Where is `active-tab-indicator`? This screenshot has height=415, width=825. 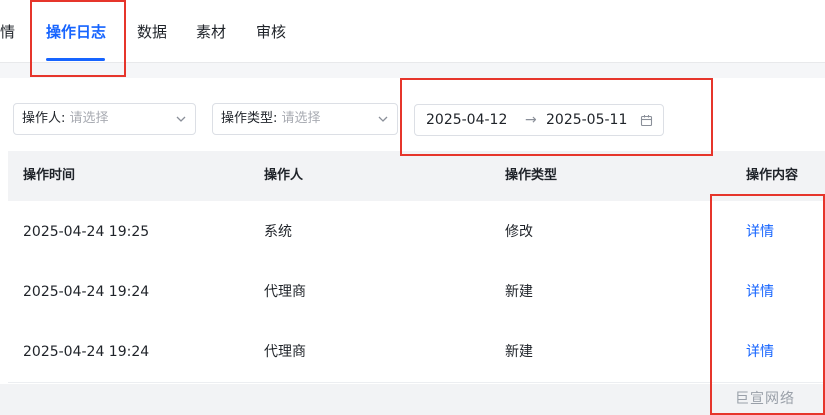
active-tab-indicator is located at coordinates (75, 59).